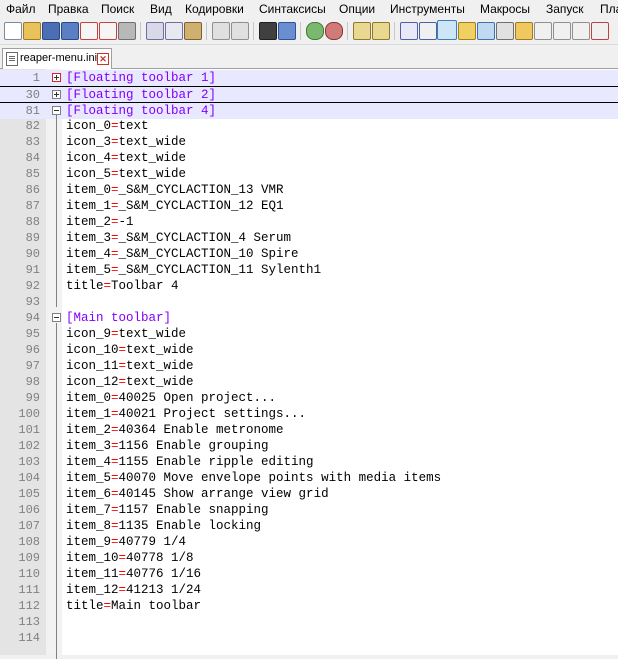  What do you see at coordinates (309, 334) in the screenshot?
I see `code-line: 95 icon_9=text_wide` at bounding box center [309, 334].